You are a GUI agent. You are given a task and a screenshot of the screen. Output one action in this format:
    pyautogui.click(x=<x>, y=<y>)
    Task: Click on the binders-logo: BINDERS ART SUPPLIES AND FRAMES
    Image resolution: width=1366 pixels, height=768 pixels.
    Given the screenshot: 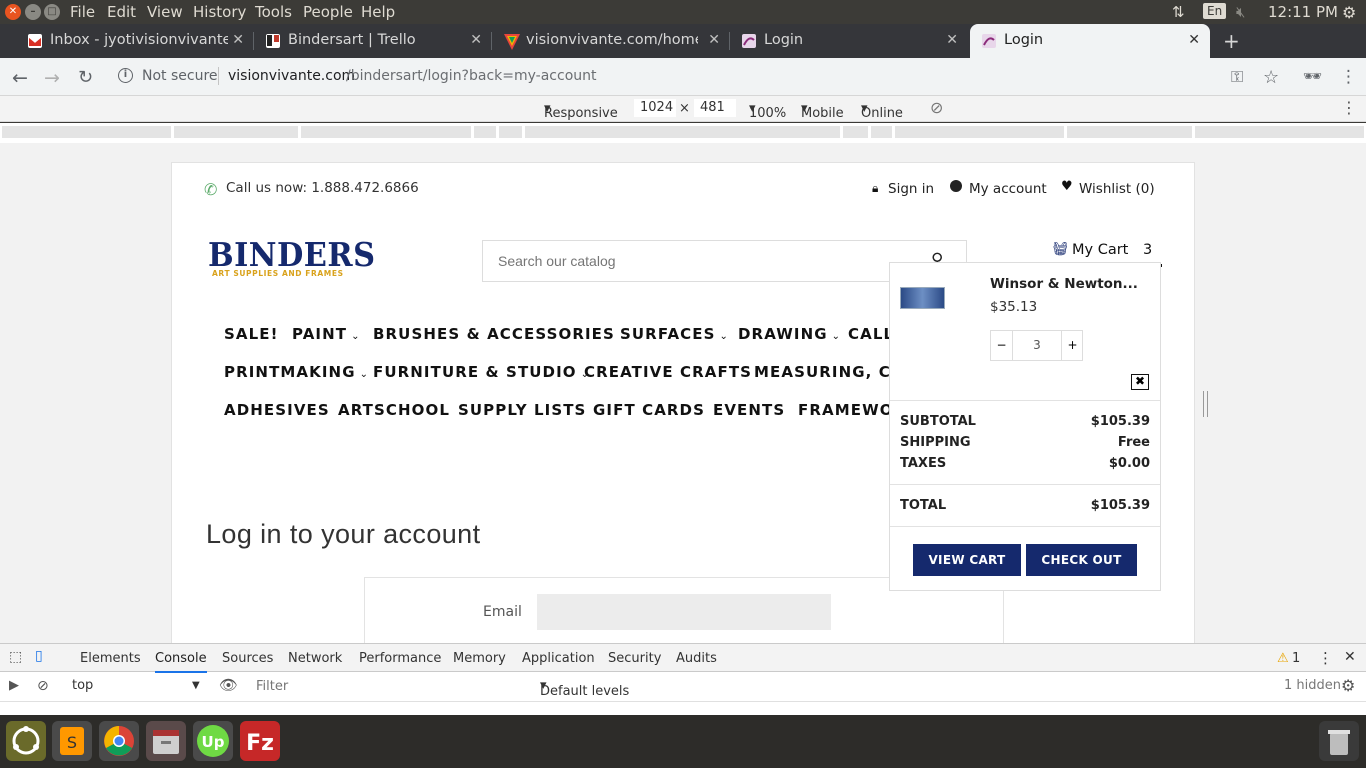 What is the action you would take?
    pyautogui.click(x=293, y=259)
    